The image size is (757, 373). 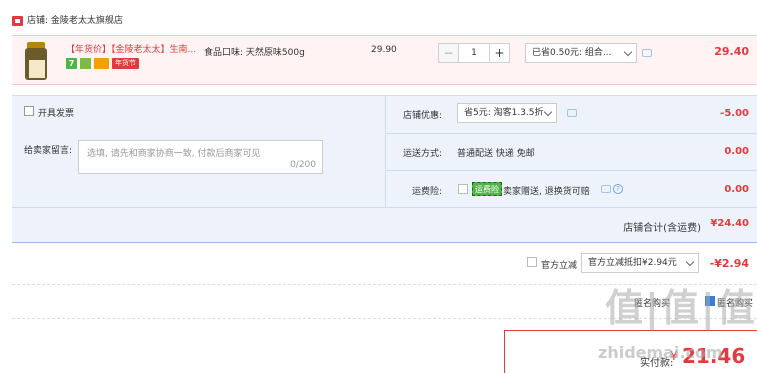 What do you see at coordinates (48, 151) in the screenshot?
I see `message-label: 给卖家留言:` at bounding box center [48, 151].